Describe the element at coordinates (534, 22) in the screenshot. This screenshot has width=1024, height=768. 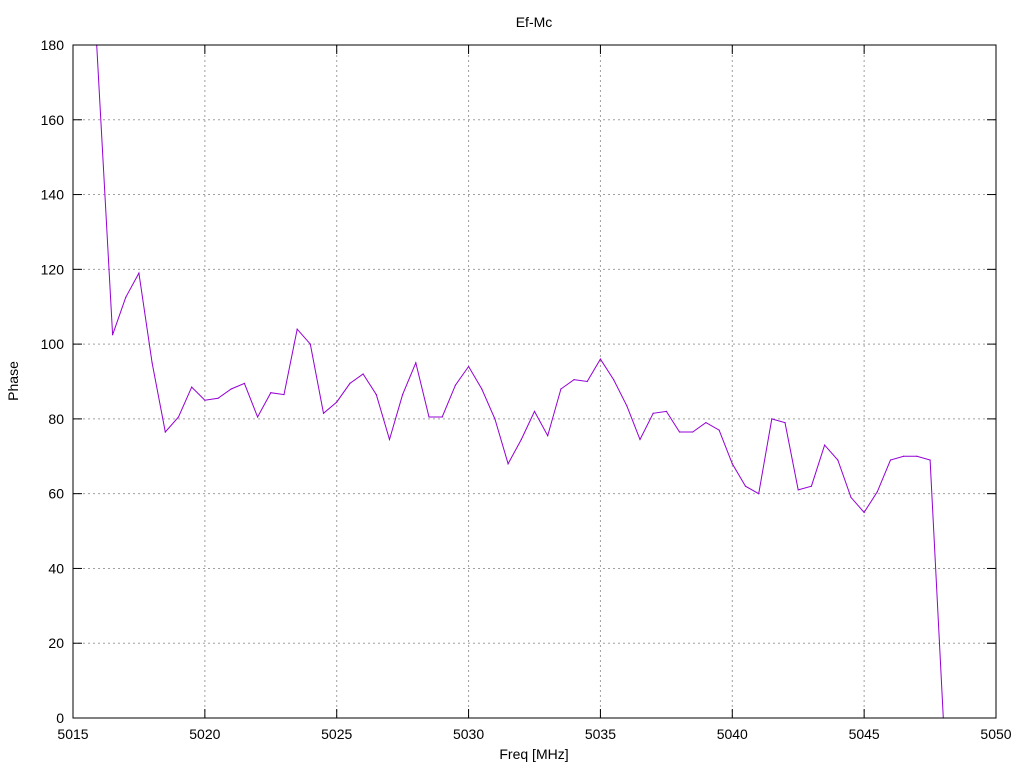
I see `chart-title: Ef-Mc` at that location.